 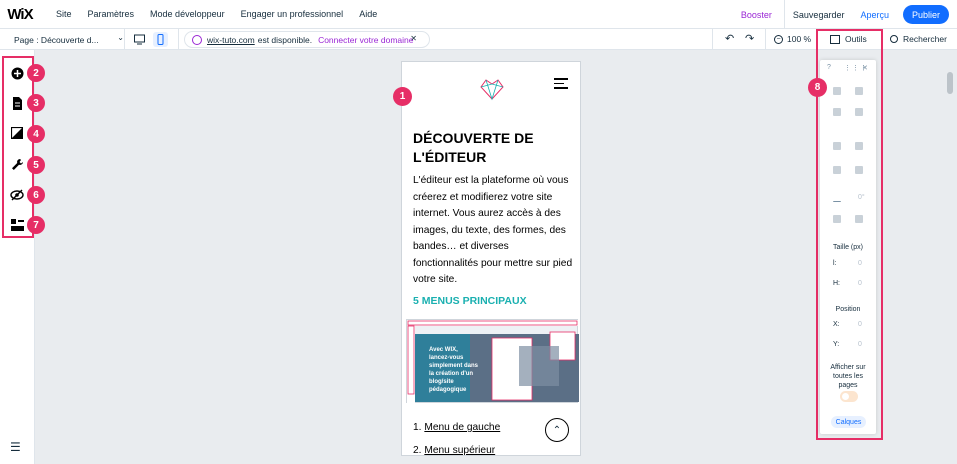 What do you see at coordinates (462, 427) in the screenshot?
I see `left-menu-link: Menu de gauche` at bounding box center [462, 427].